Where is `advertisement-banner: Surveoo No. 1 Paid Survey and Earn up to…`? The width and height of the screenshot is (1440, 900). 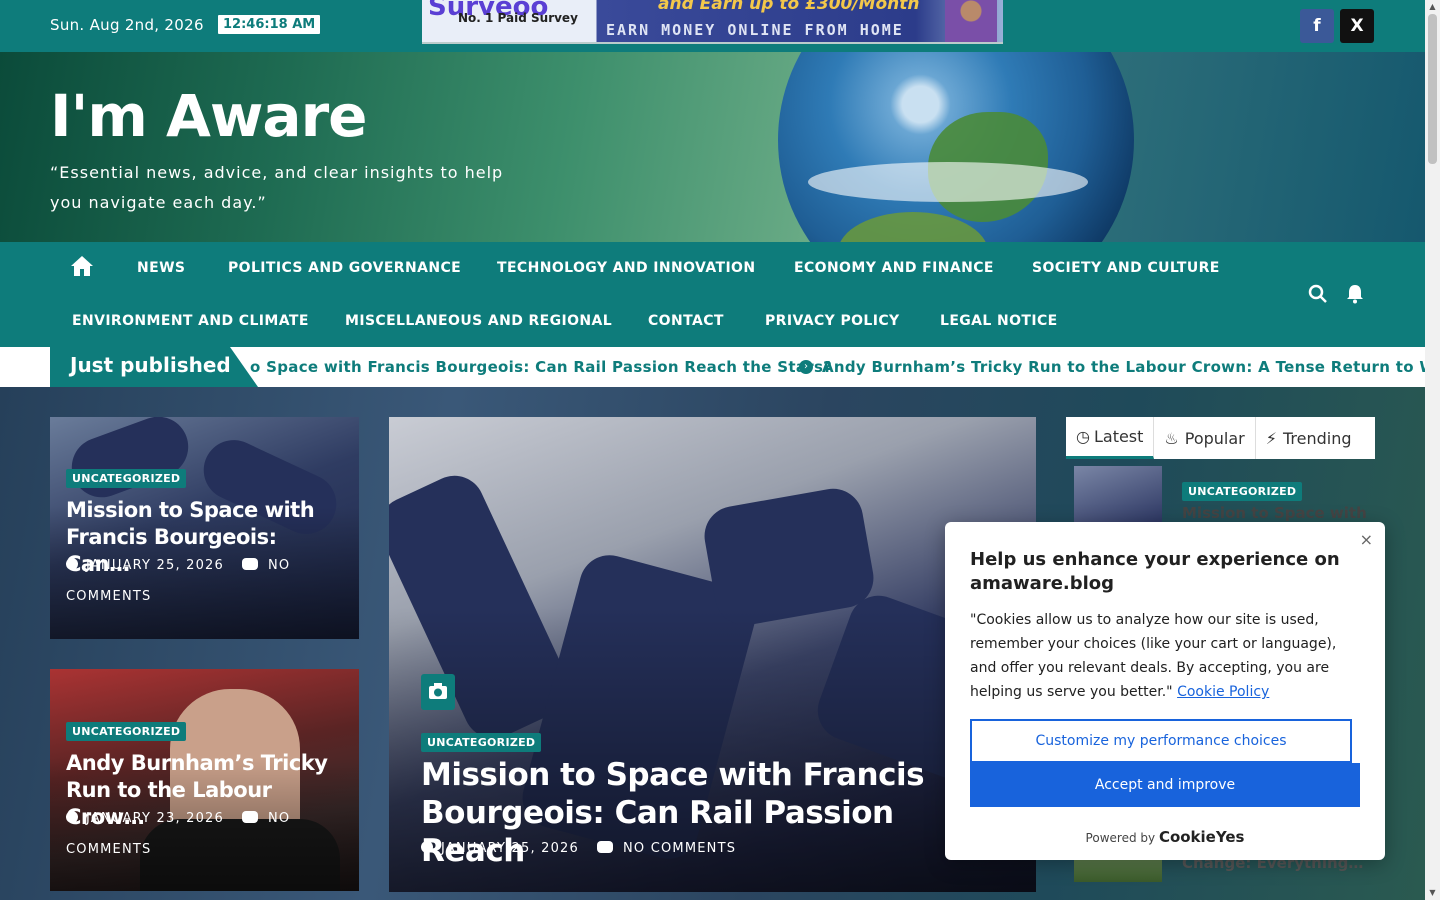 advertisement-banner: Surveoo No. 1 Paid Survey and Earn up to… is located at coordinates (712, 22).